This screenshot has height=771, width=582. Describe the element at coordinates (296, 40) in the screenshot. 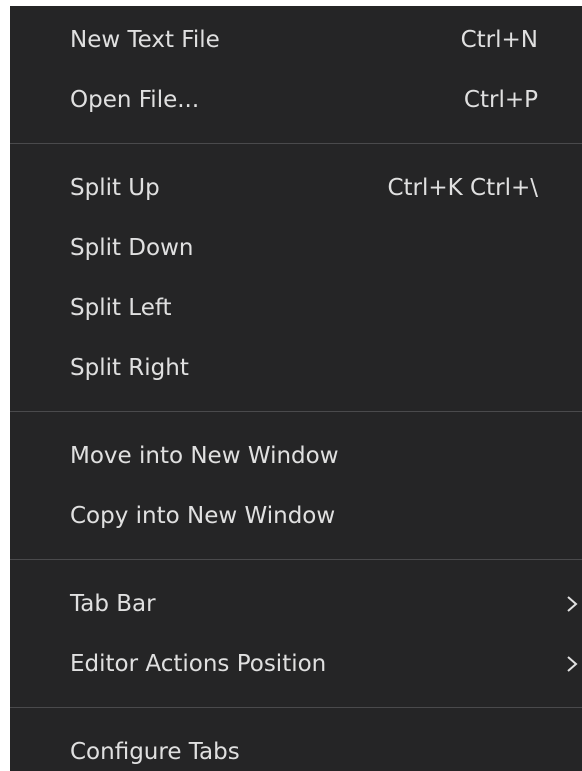

I see `menu-item-new-text-file: New Text File Ctrl+N` at that location.